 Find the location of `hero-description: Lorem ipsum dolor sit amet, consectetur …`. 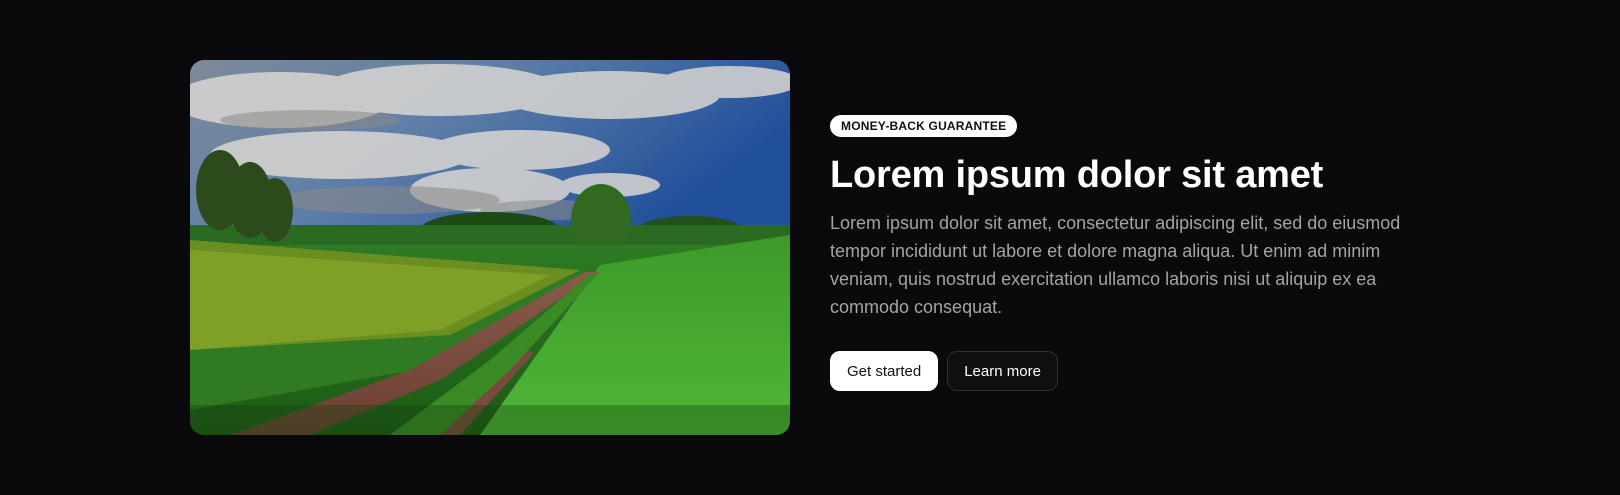

hero-description: Lorem ipsum dolor sit amet, consectetur … is located at coordinates (1115, 265).